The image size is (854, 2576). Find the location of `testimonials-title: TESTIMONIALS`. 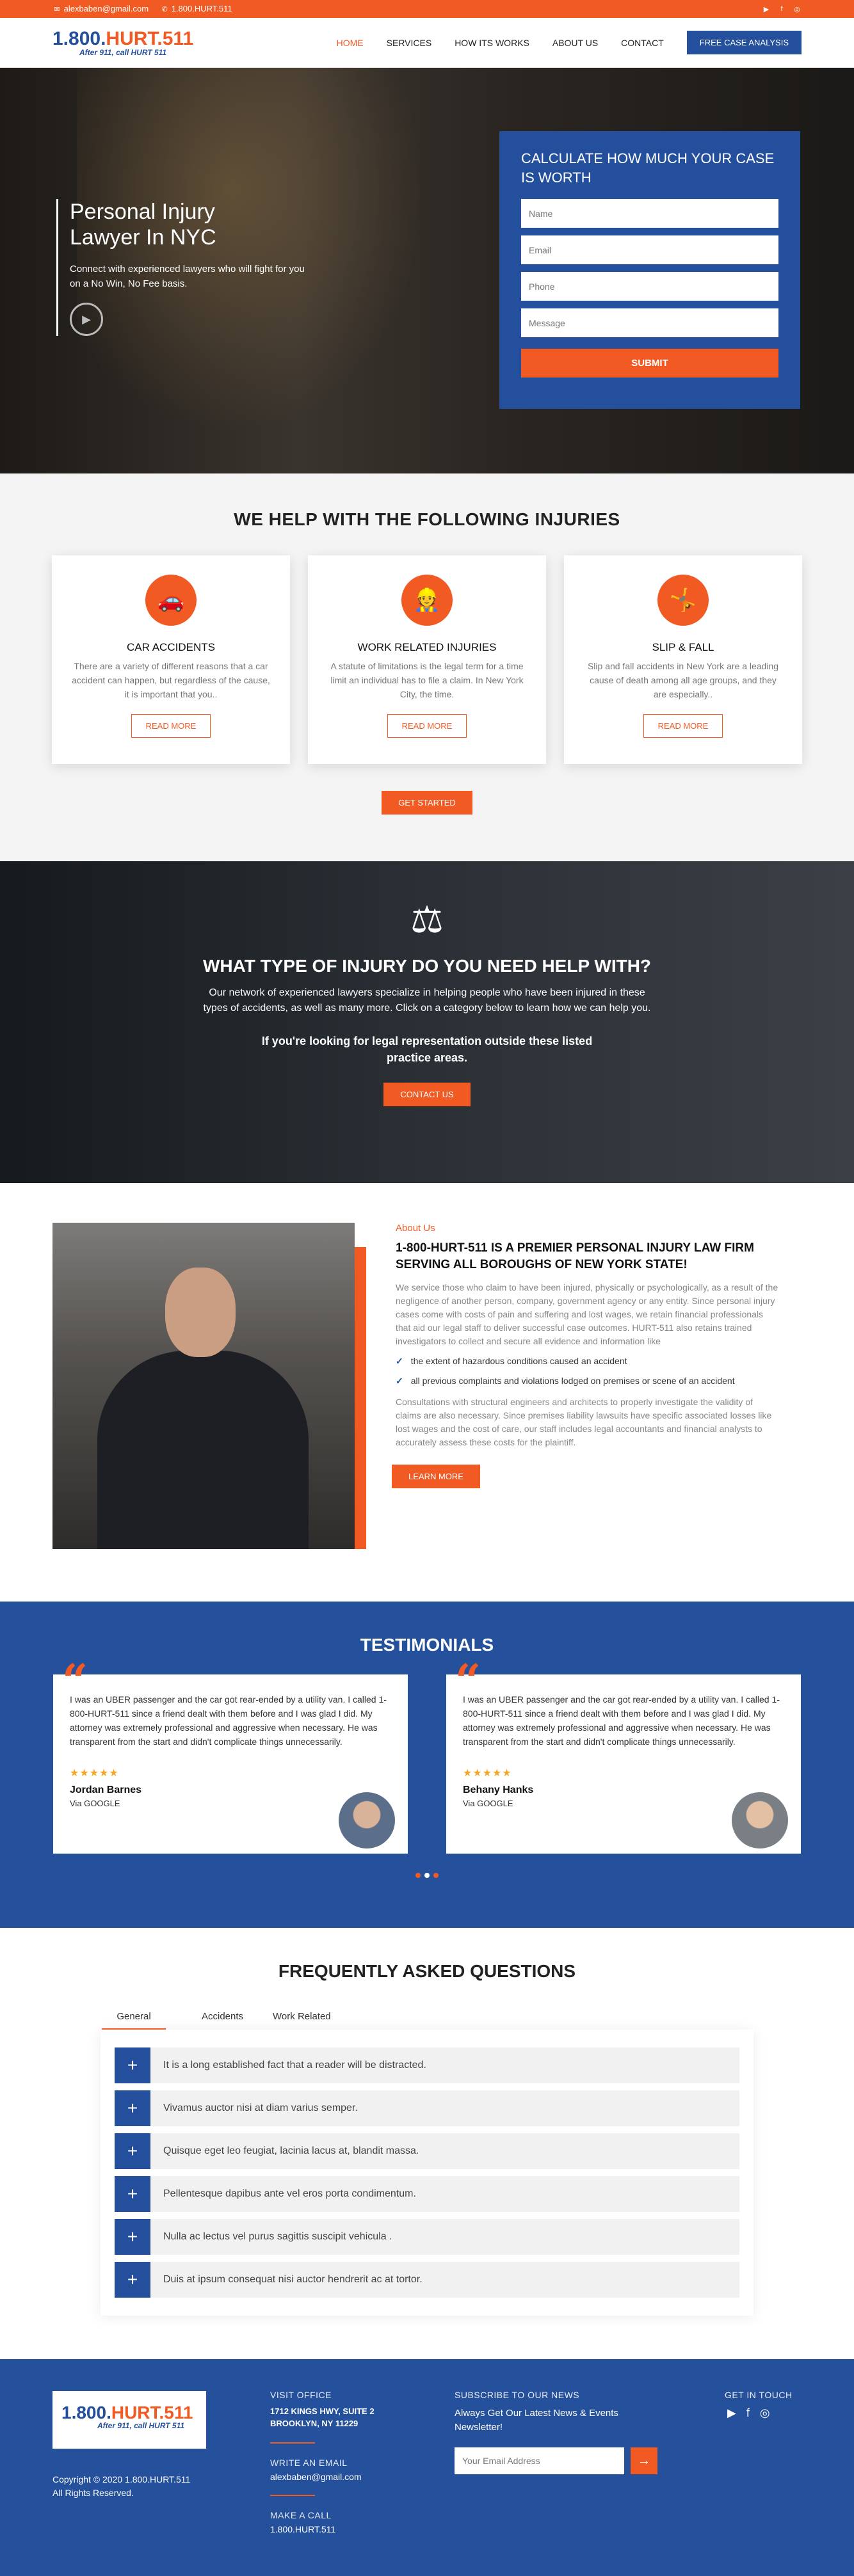

testimonials-title: TESTIMONIALS is located at coordinates (427, 1645).